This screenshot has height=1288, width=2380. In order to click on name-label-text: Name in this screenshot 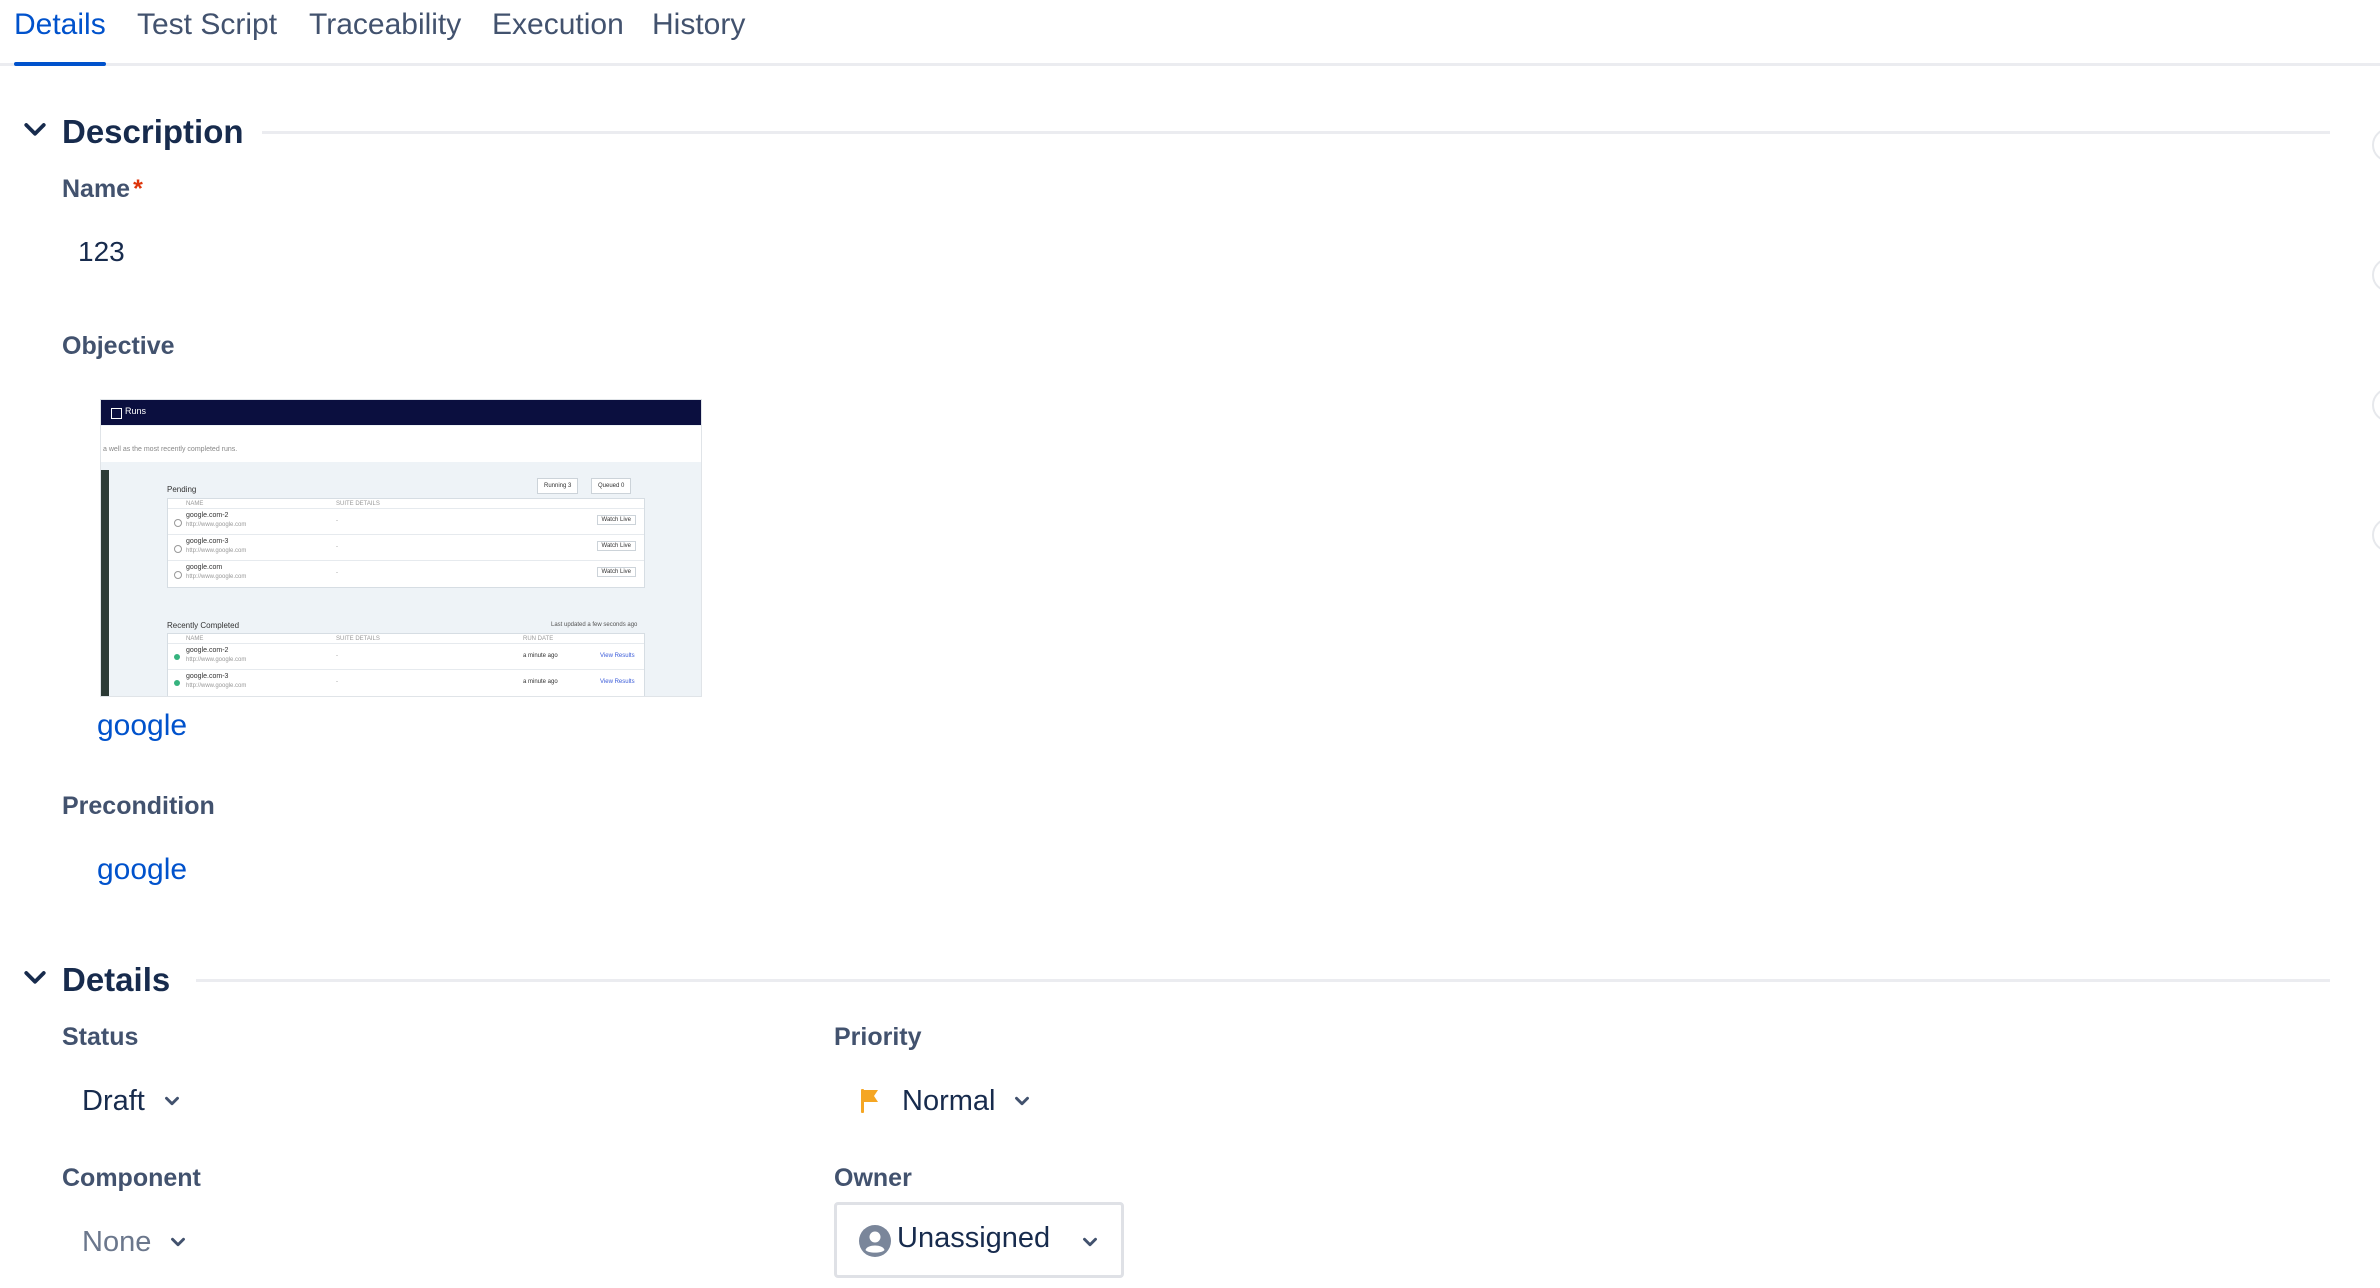, I will do `click(96, 189)`.